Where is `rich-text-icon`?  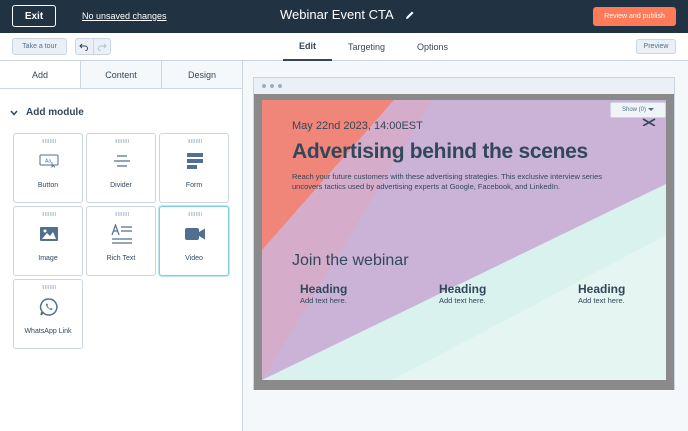 rich-text-icon is located at coordinates (122, 234).